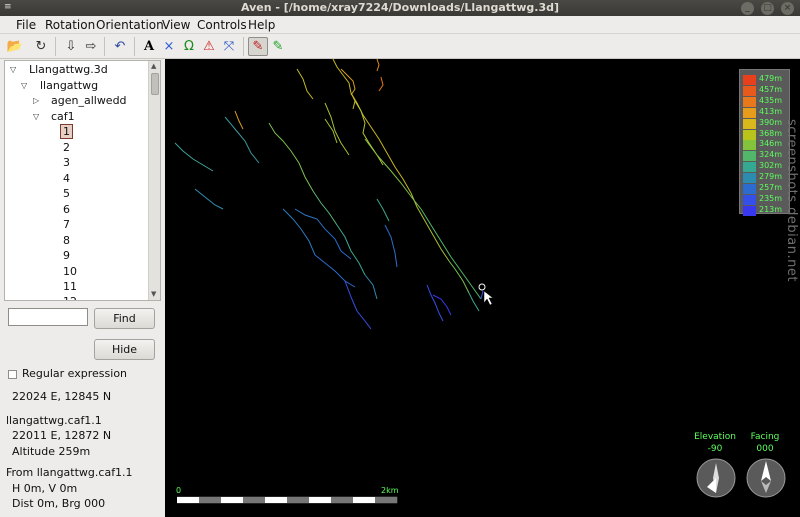 The width and height of the screenshot is (800, 517). Describe the element at coordinates (747, 8) in the screenshot. I see `minimize-button: _` at that location.